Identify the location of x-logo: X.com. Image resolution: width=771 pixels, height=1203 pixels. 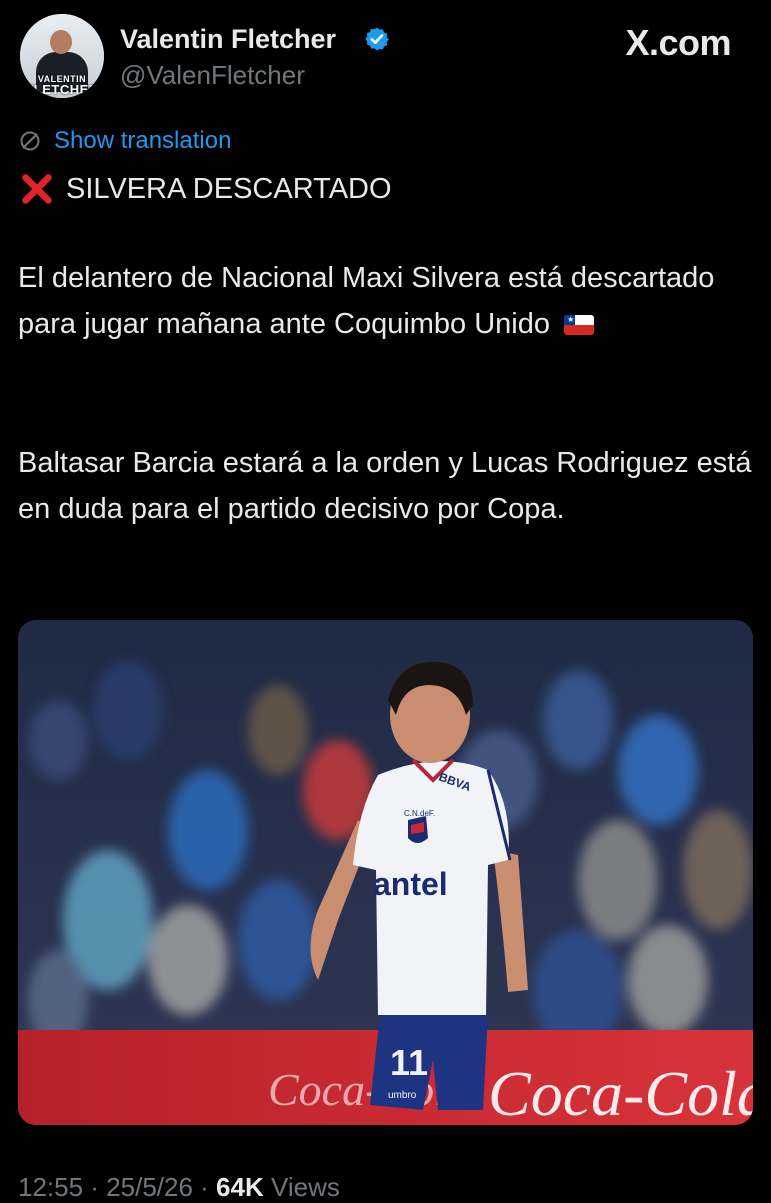
(678, 42).